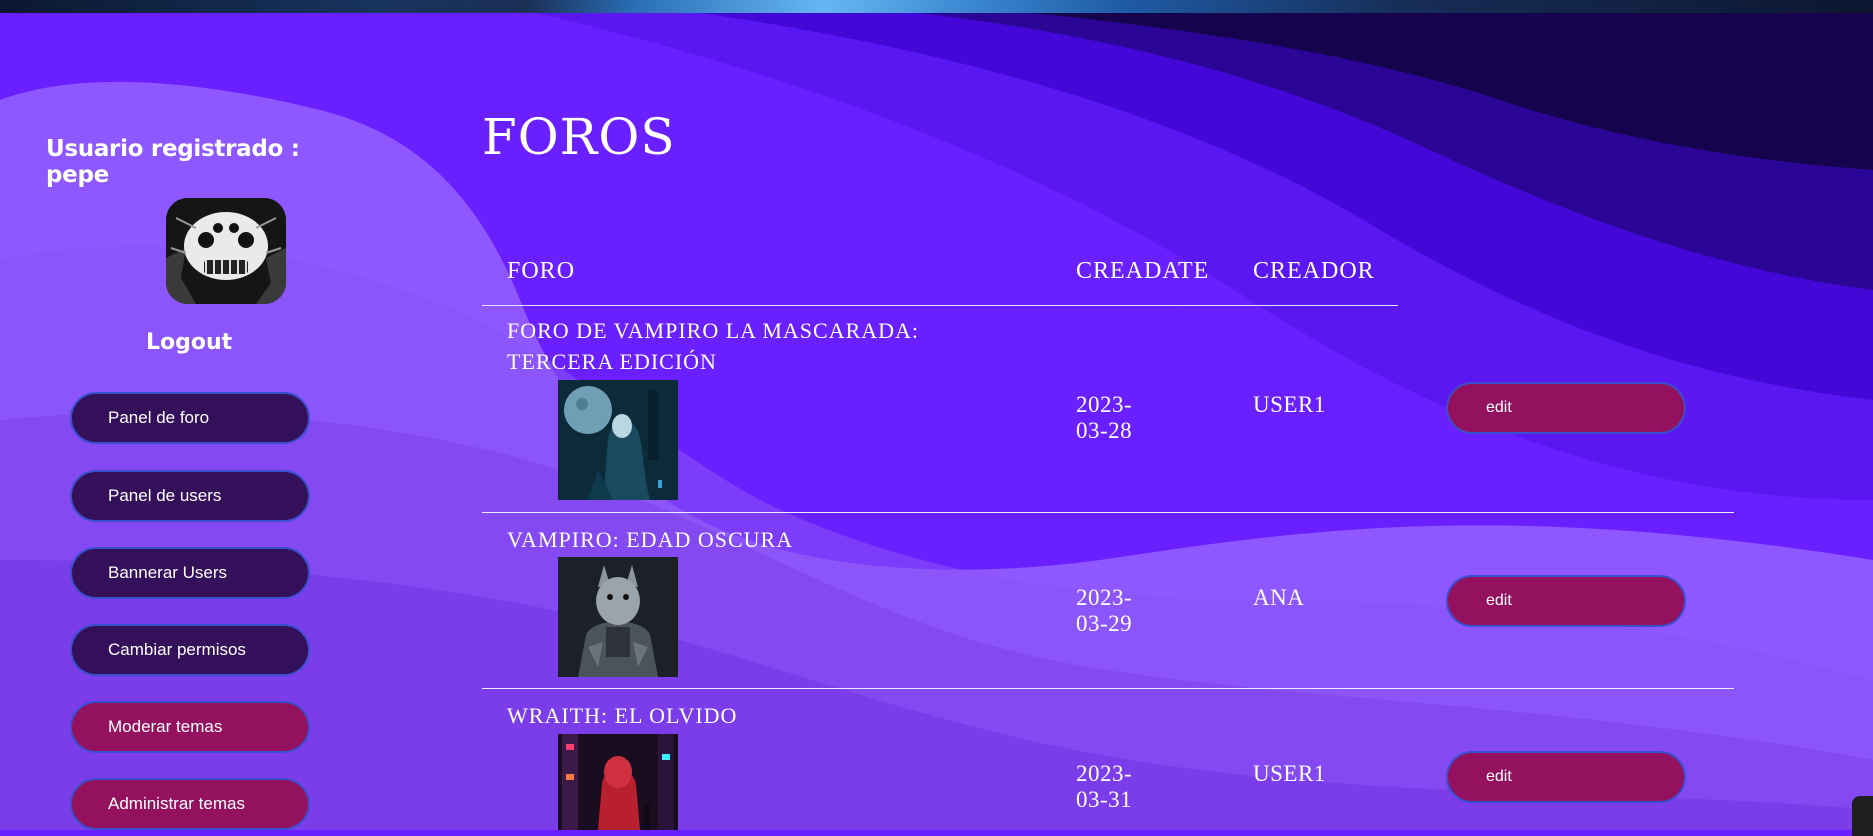  I want to click on ban-users-button: Bannerar Users, so click(190, 573).